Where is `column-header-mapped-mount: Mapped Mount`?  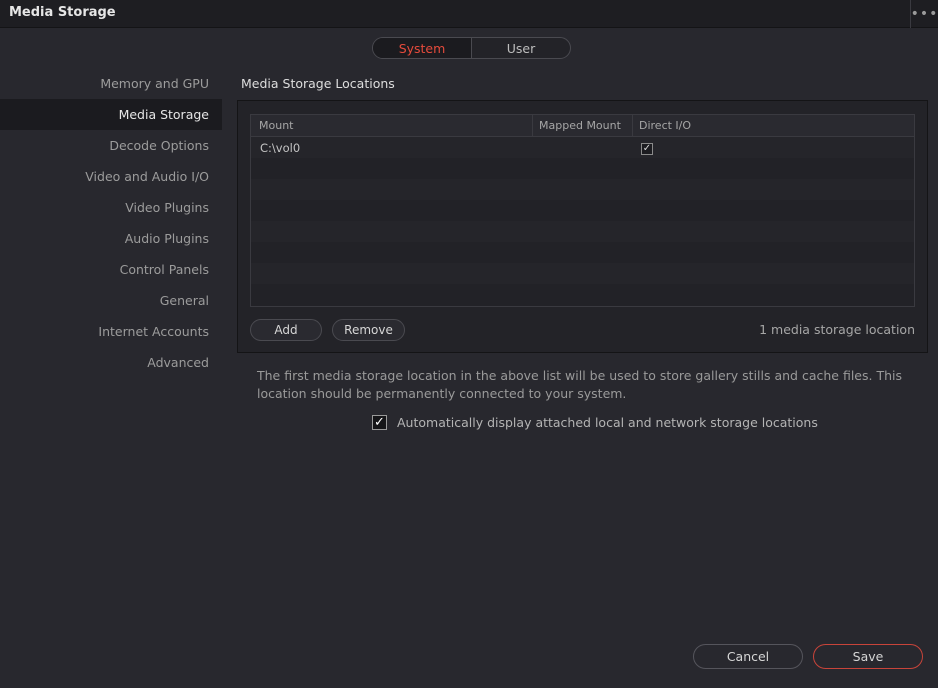
column-header-mapped-mount: Mapped Mount is located at coordinates (583, 125).